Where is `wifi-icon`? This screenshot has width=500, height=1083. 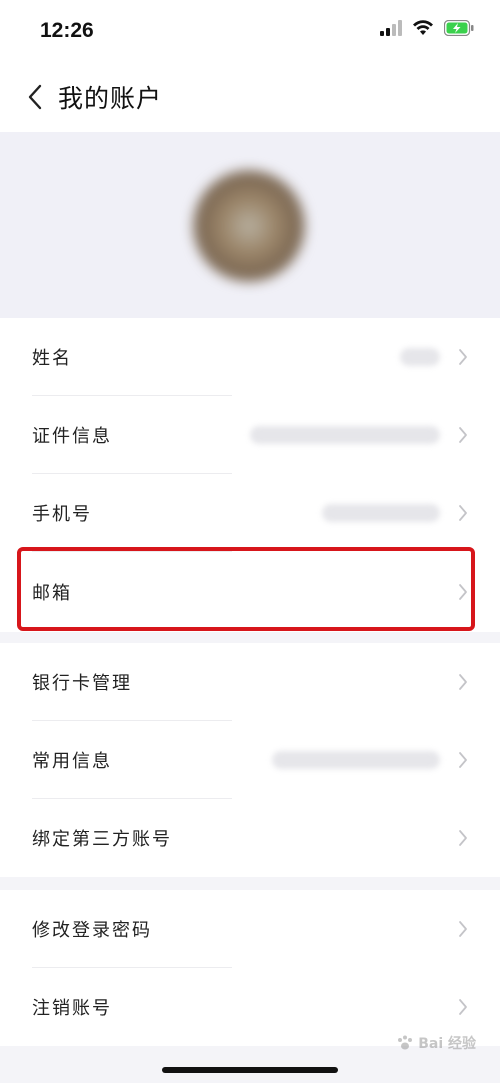
wifi-icon is located at coordinates (423, 27).